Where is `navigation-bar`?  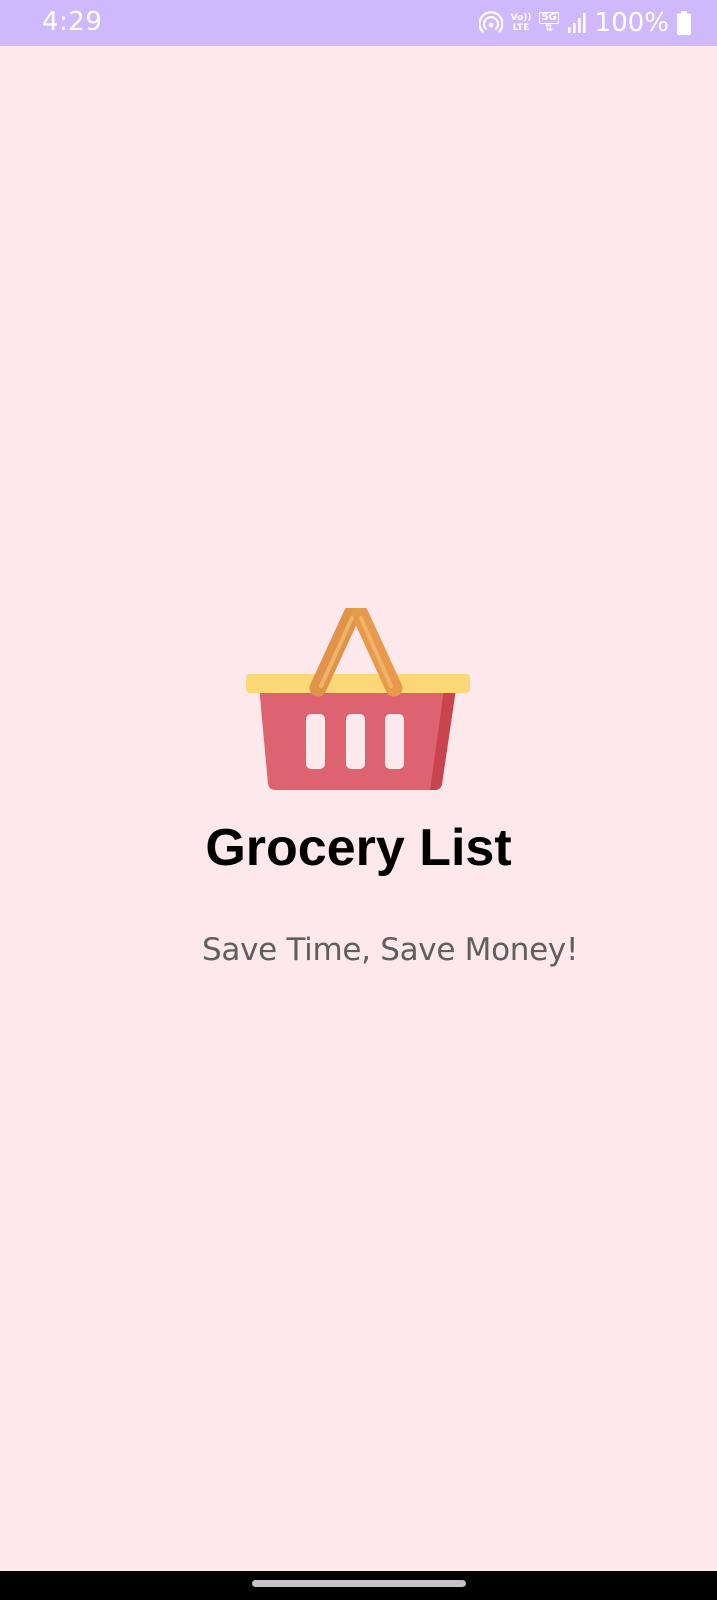 navigation-bar is located at coordinates (358, 1585).